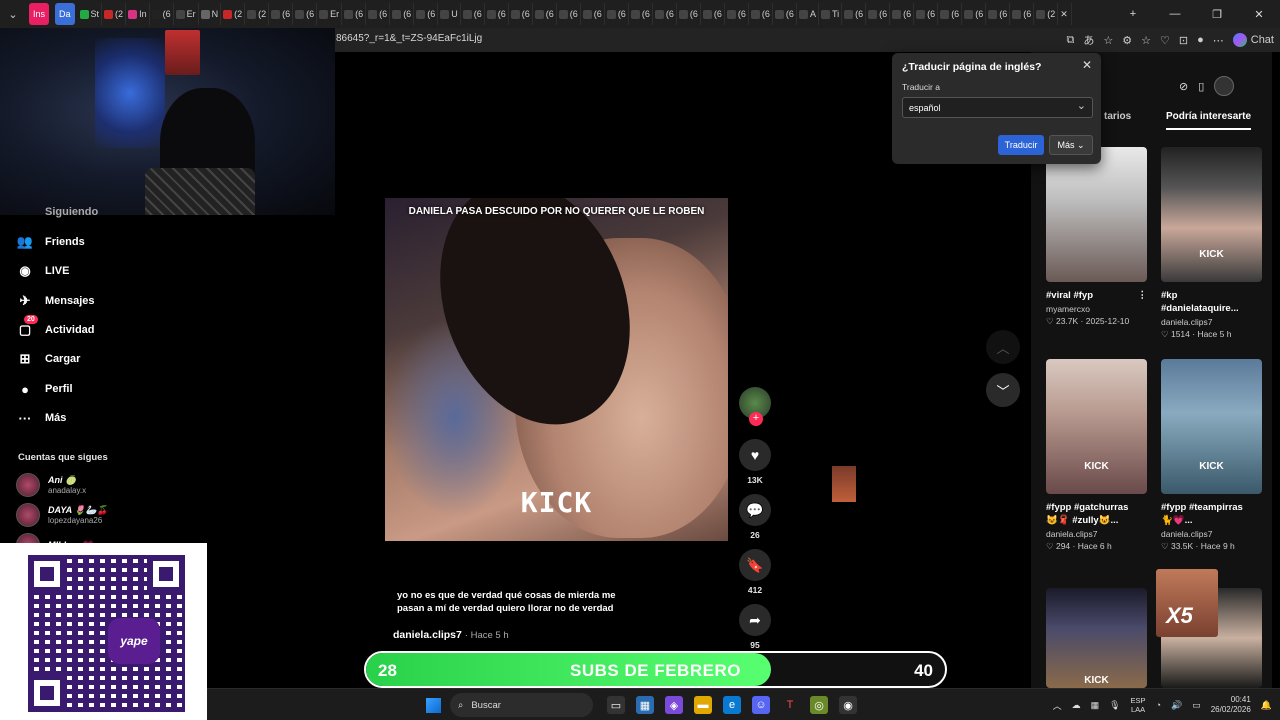  What do you see at coordinates (1057, 705) in the screenshot?
I see `chevron-up-icon: ︿` at bounding box center [1057, 705].